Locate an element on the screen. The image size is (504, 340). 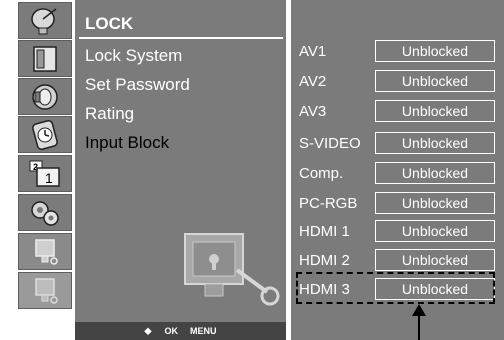
input-row-comp: Comp. Unblocked is located at coordinates (397, 174).